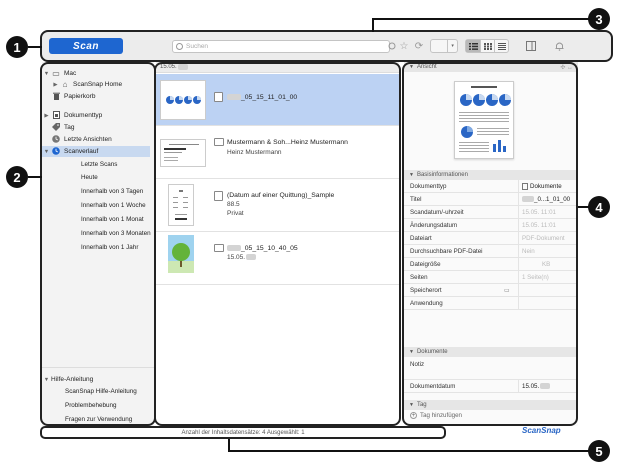 Image resolution: width=621 pixels, height=466 pixels. I want to click on sidebar-frame, so click(98, 244).